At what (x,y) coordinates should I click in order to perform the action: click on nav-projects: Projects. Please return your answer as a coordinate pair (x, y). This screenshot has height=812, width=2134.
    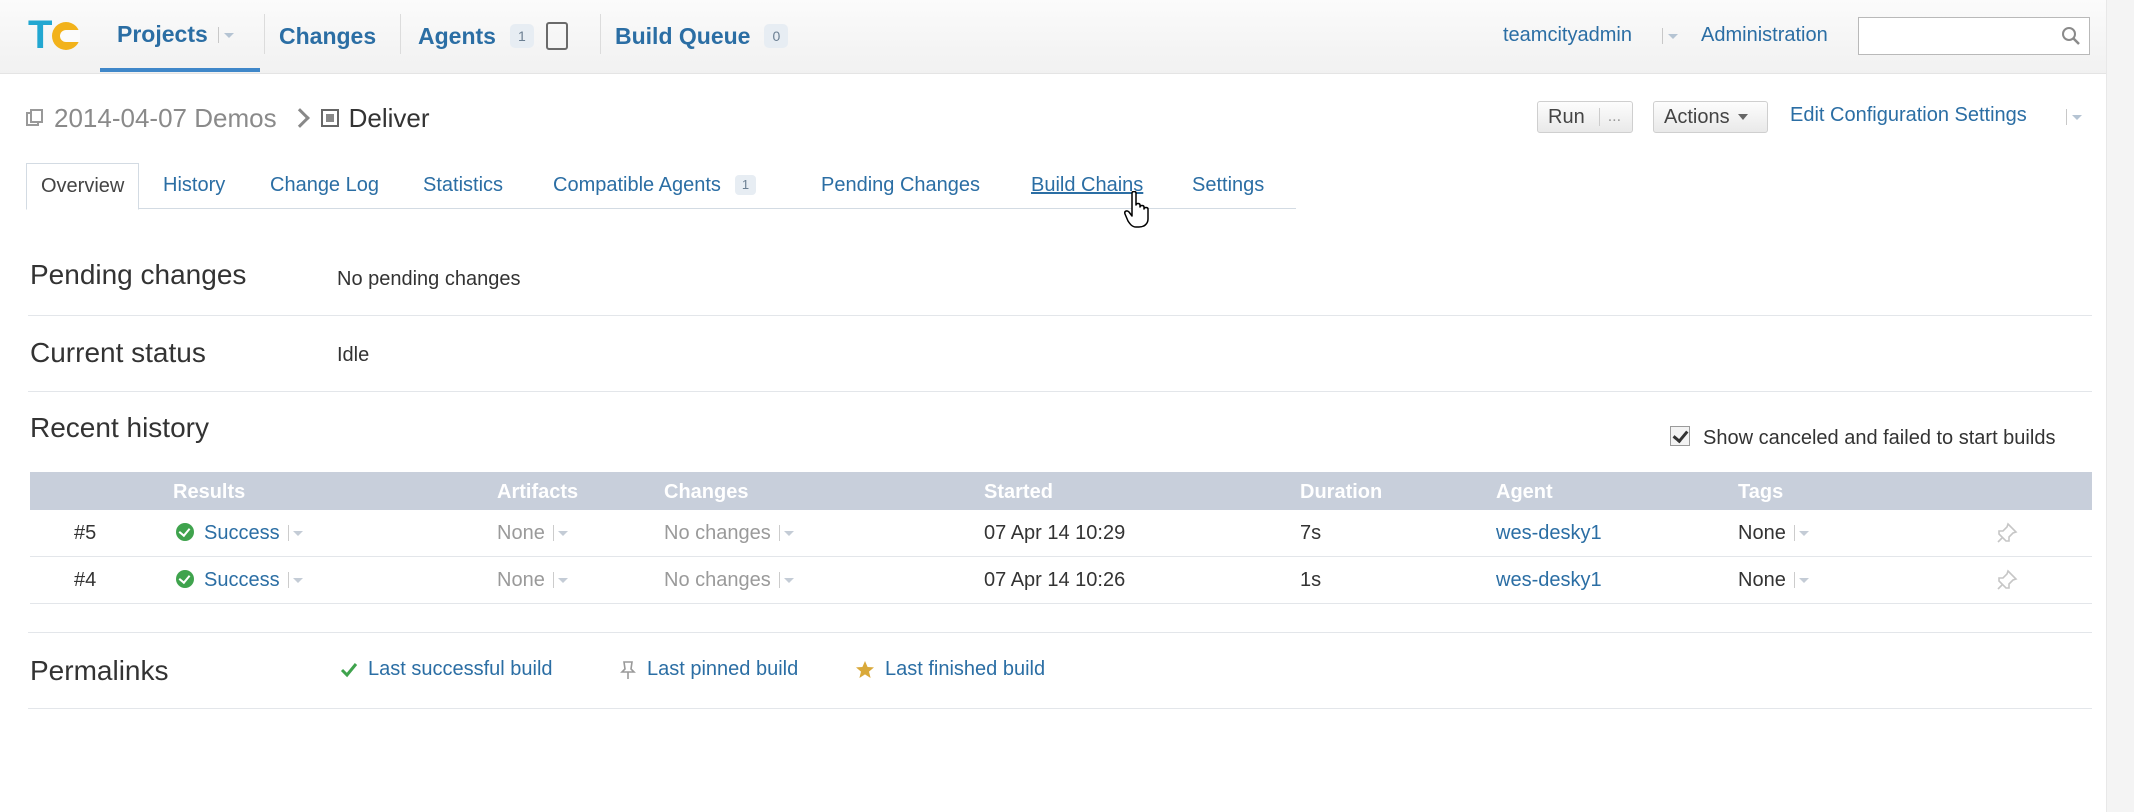
    Looking at the image, I should click on (180, 36).